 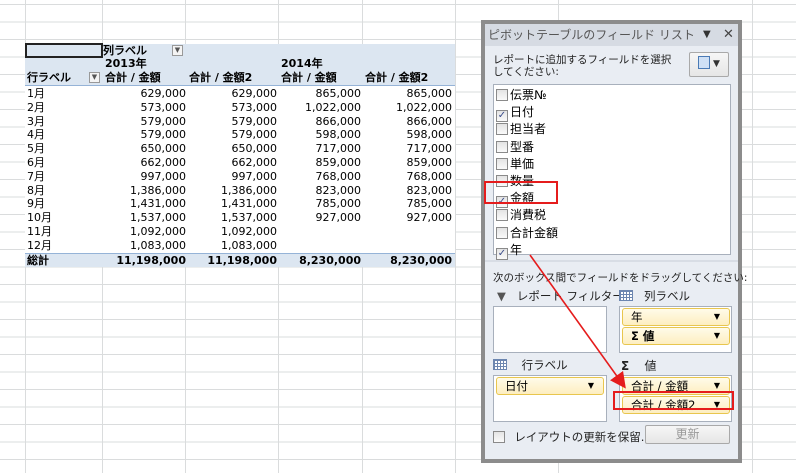 I want to click on red-arrow, so click(x=577, y=321).